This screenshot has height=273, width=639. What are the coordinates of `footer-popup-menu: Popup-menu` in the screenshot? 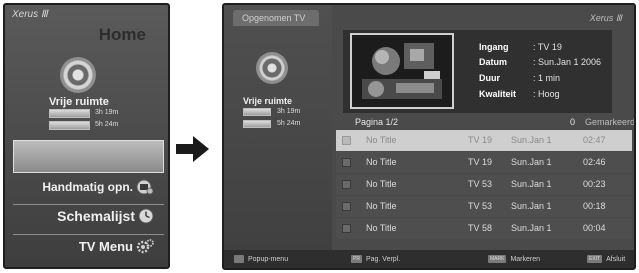 It's located at (261, 259).